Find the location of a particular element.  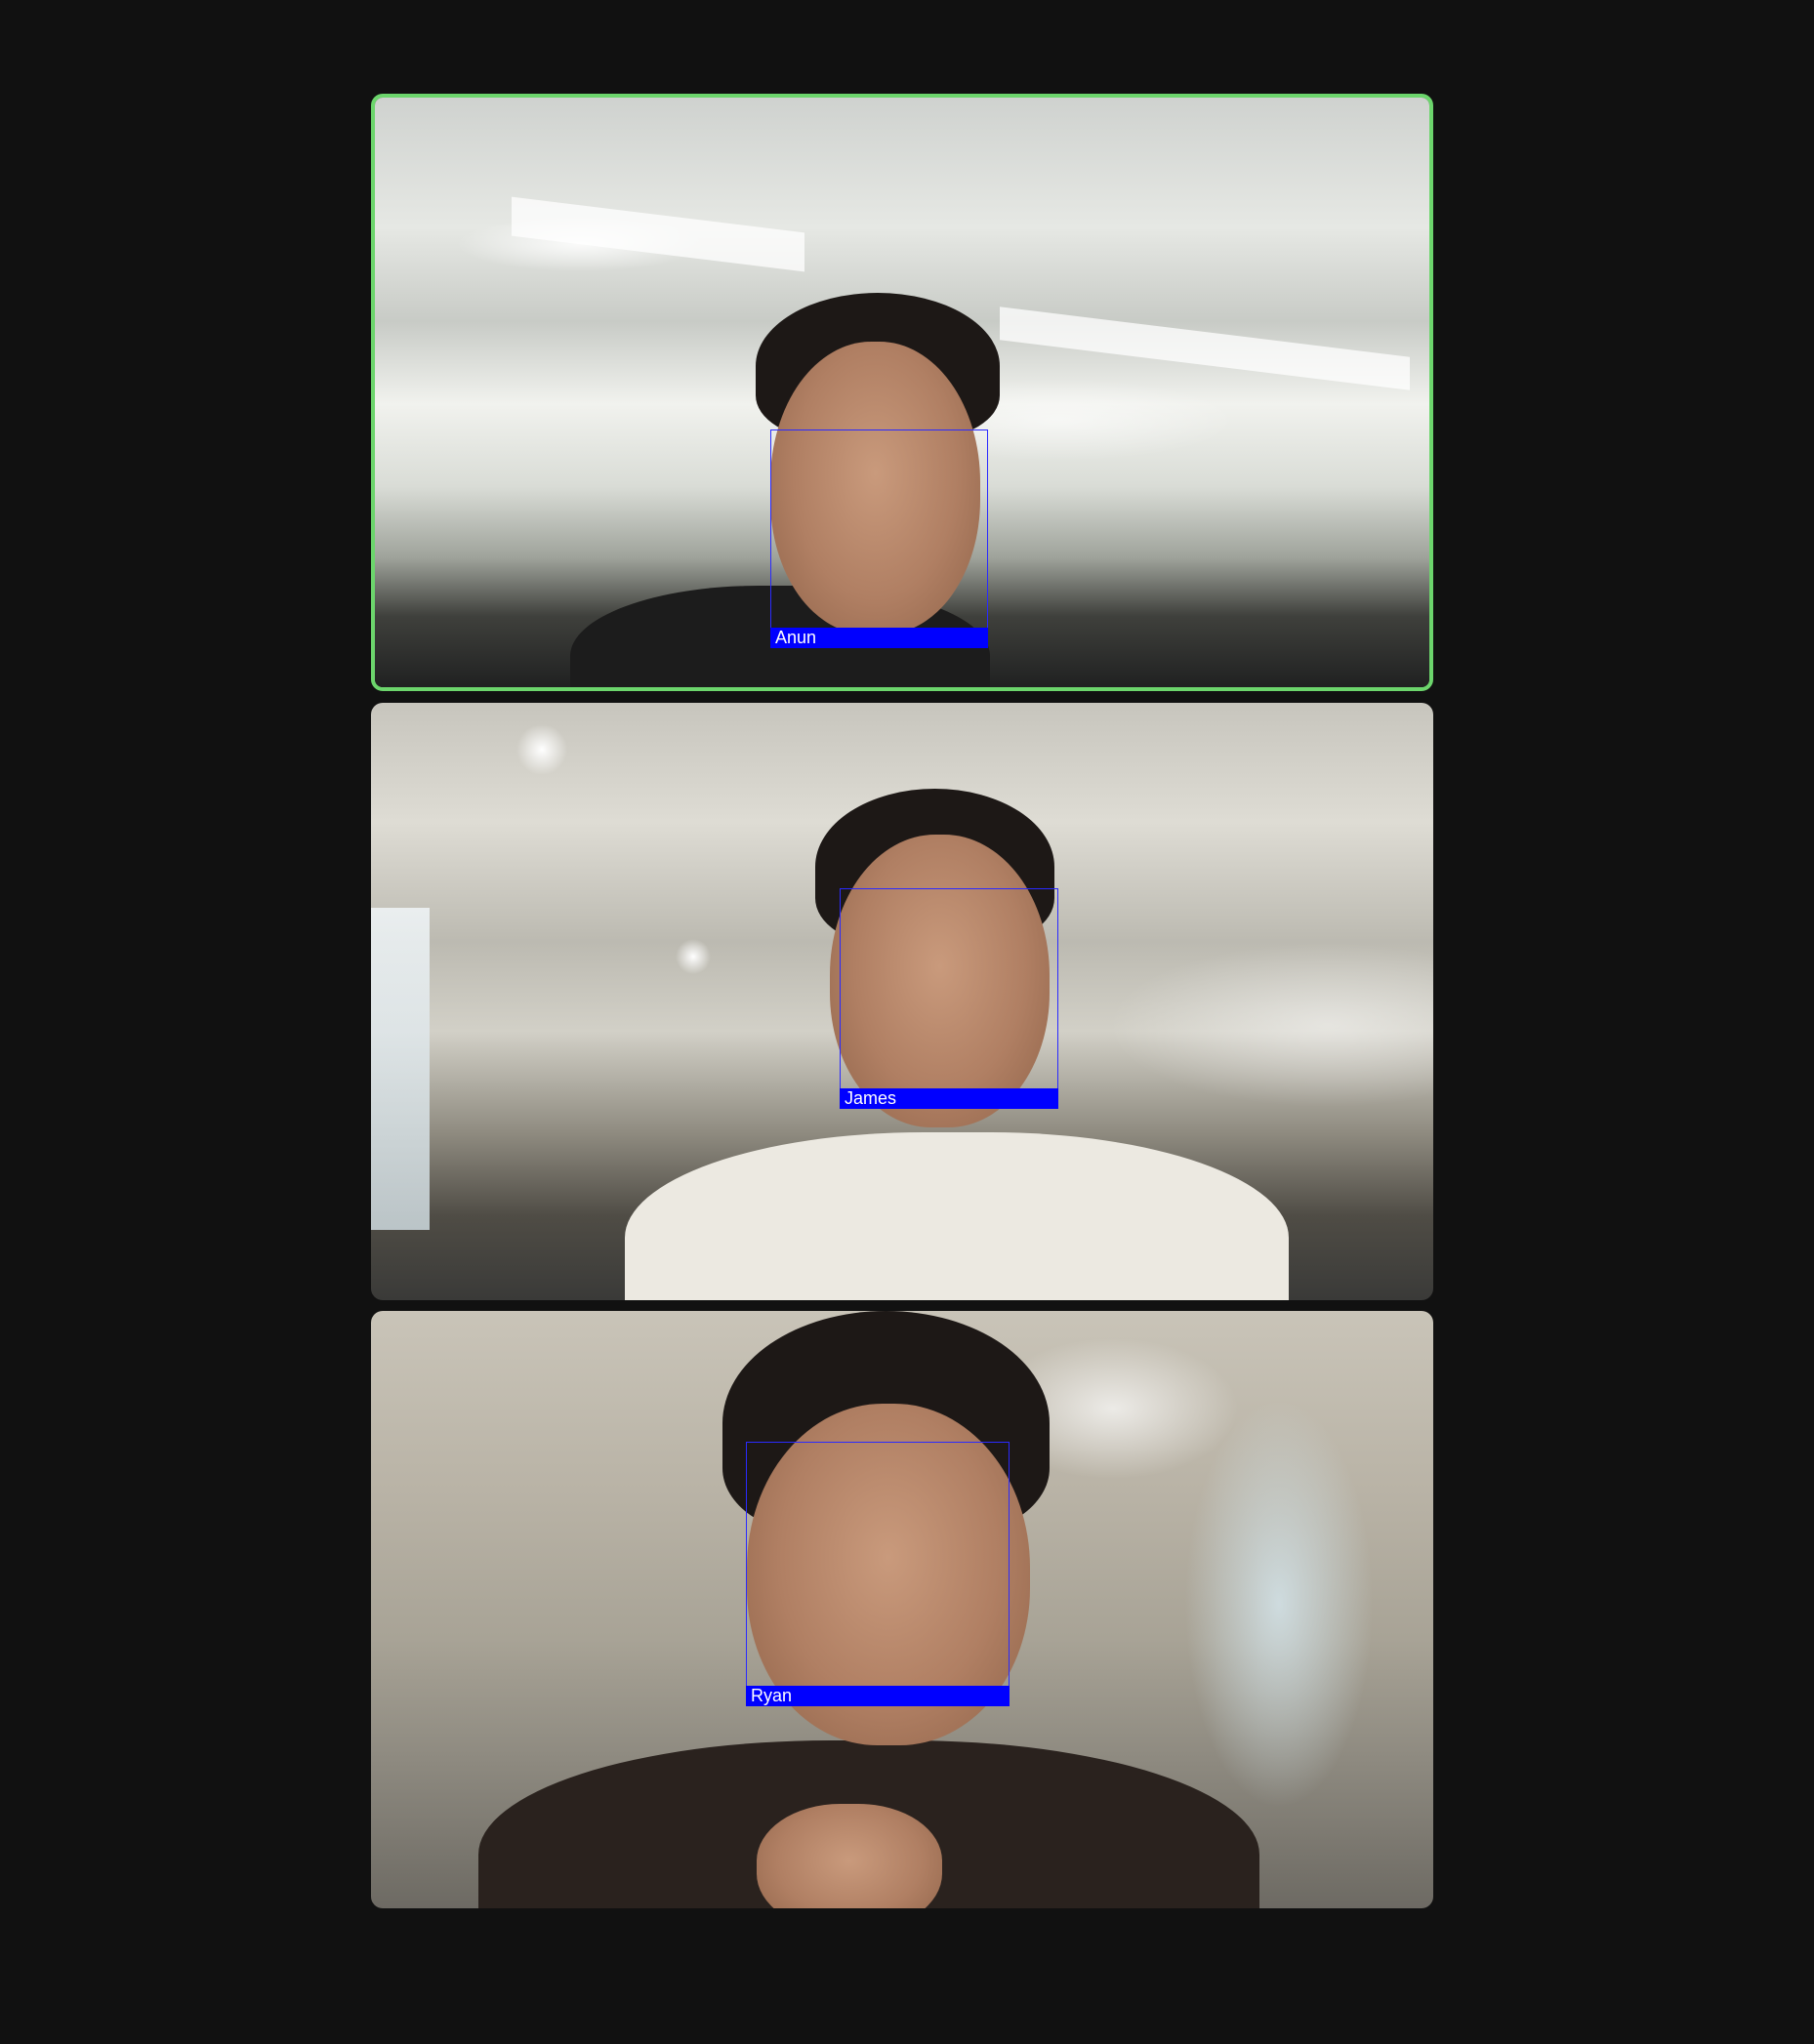

participant-name-label: Anun is located at coordinates (879, 638).